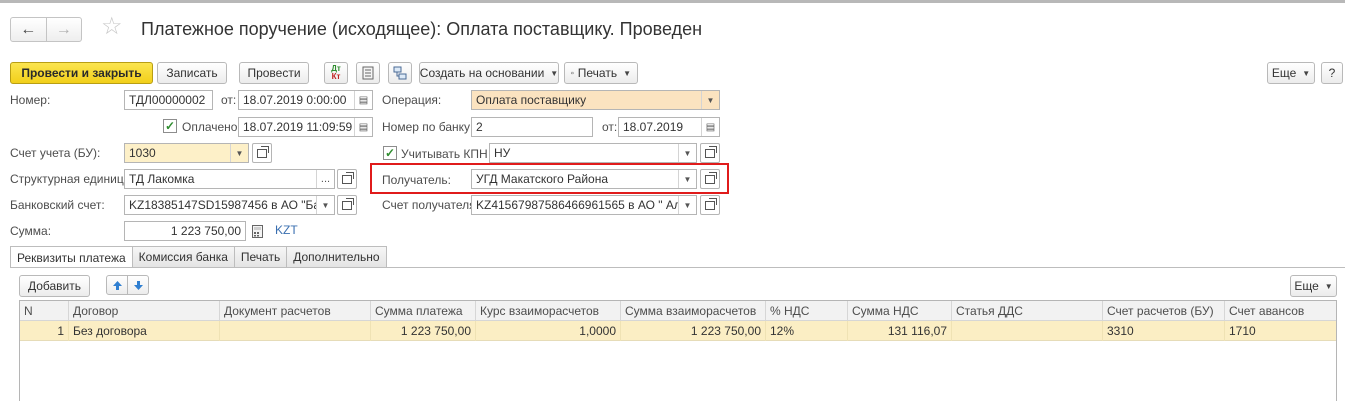 This screenshot has height=401, width=1345. What do you see at coordinates (482, 73) in the screenshot?
I see `create-based-label: Создать на основании` at bounding box center [482, 73].